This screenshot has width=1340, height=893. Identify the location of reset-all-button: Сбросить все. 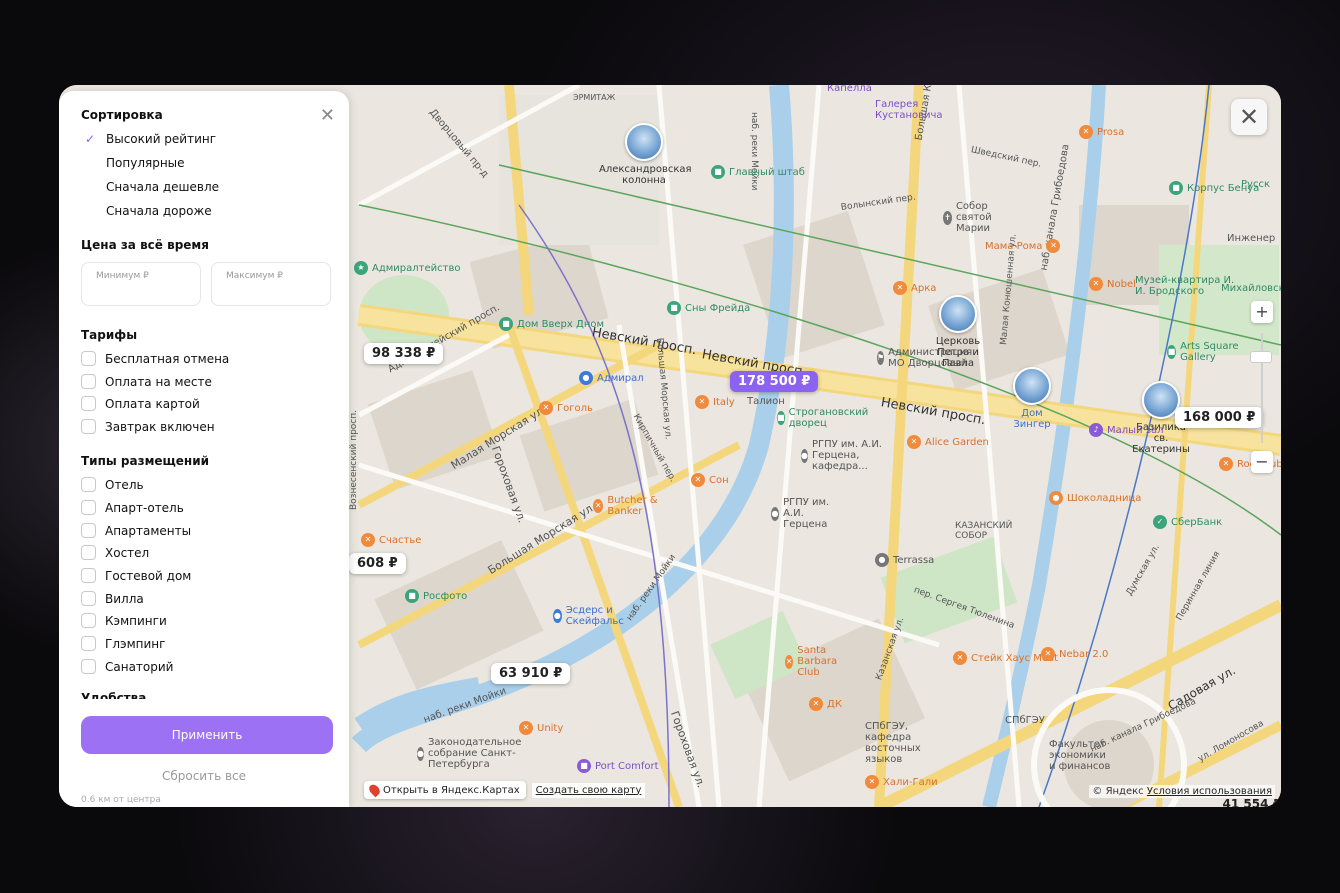
(204, 776).